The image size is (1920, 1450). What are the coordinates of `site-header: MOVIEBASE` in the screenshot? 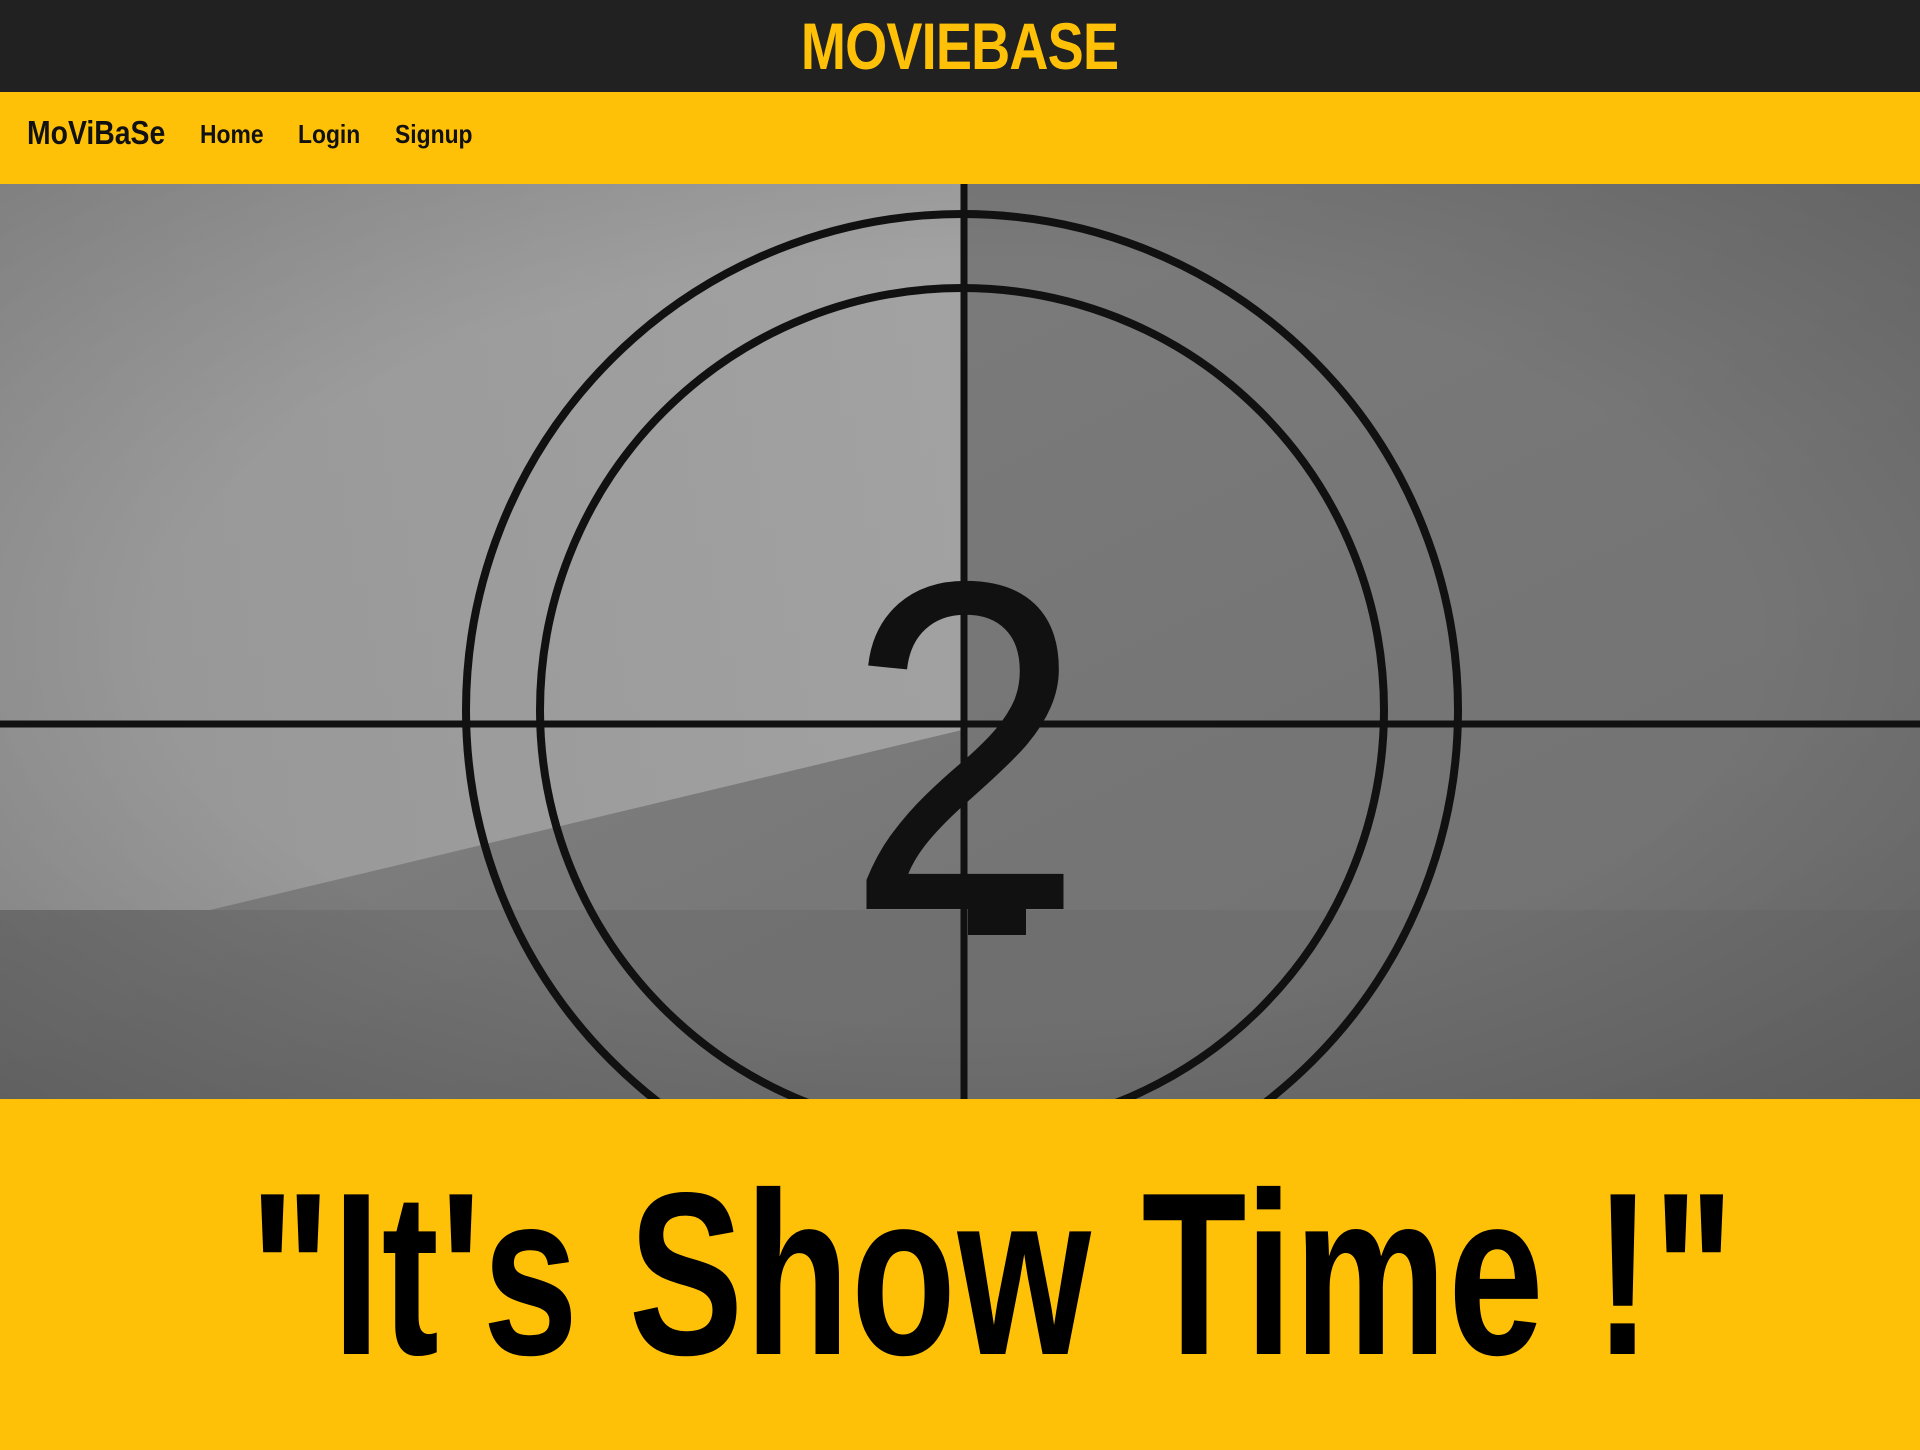 It's located at (960, 46).